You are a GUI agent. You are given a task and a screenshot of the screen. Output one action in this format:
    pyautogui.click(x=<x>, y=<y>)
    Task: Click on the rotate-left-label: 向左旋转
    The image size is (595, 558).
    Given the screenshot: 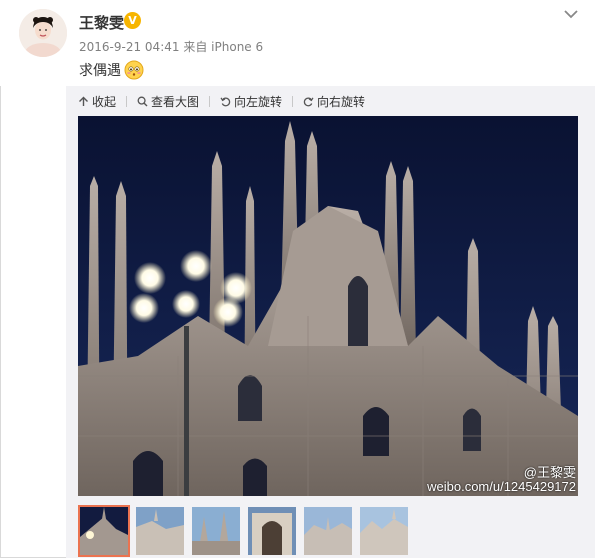 What is the action you would take?
    pyautogui.click(x=258, y=101)
    